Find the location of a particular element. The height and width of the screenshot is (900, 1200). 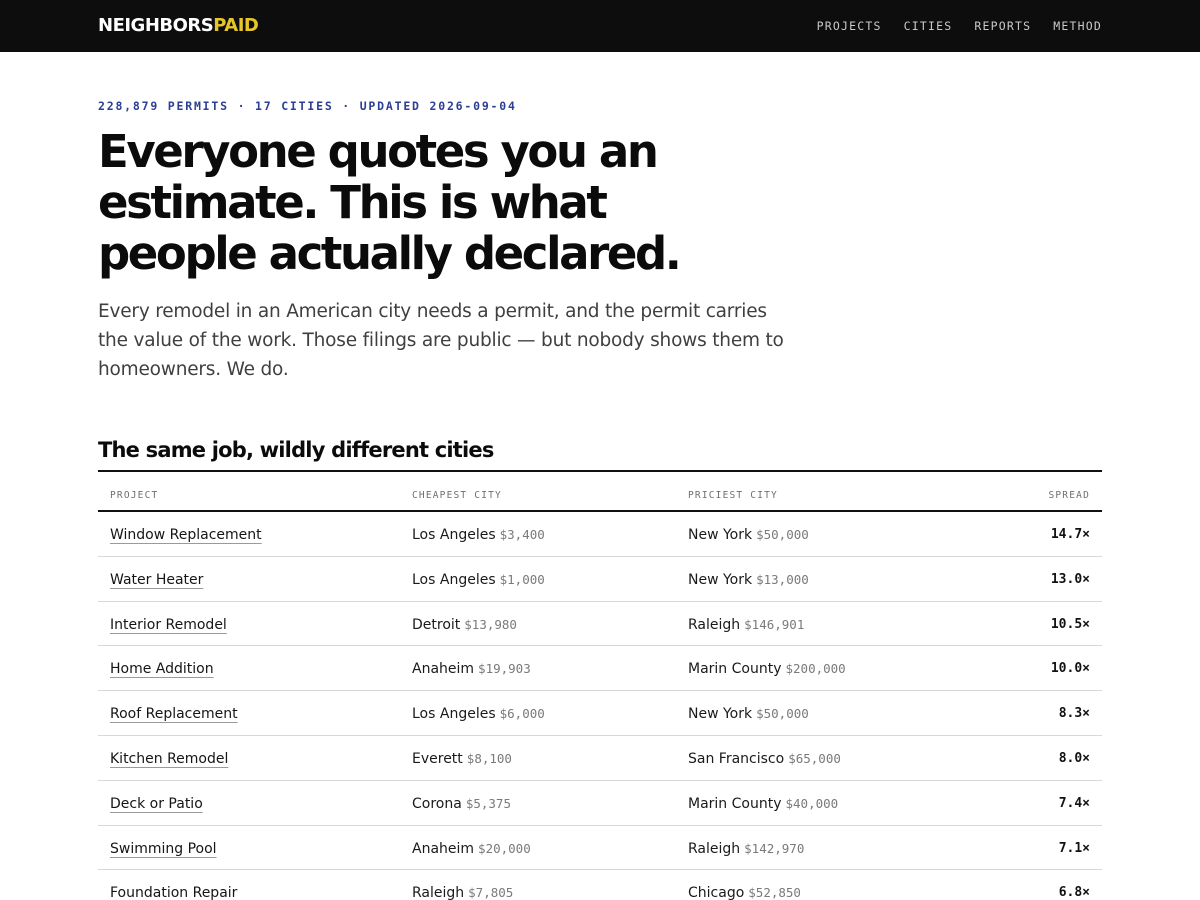

project-cell: Home Addition is located at coordinates (162, 669).